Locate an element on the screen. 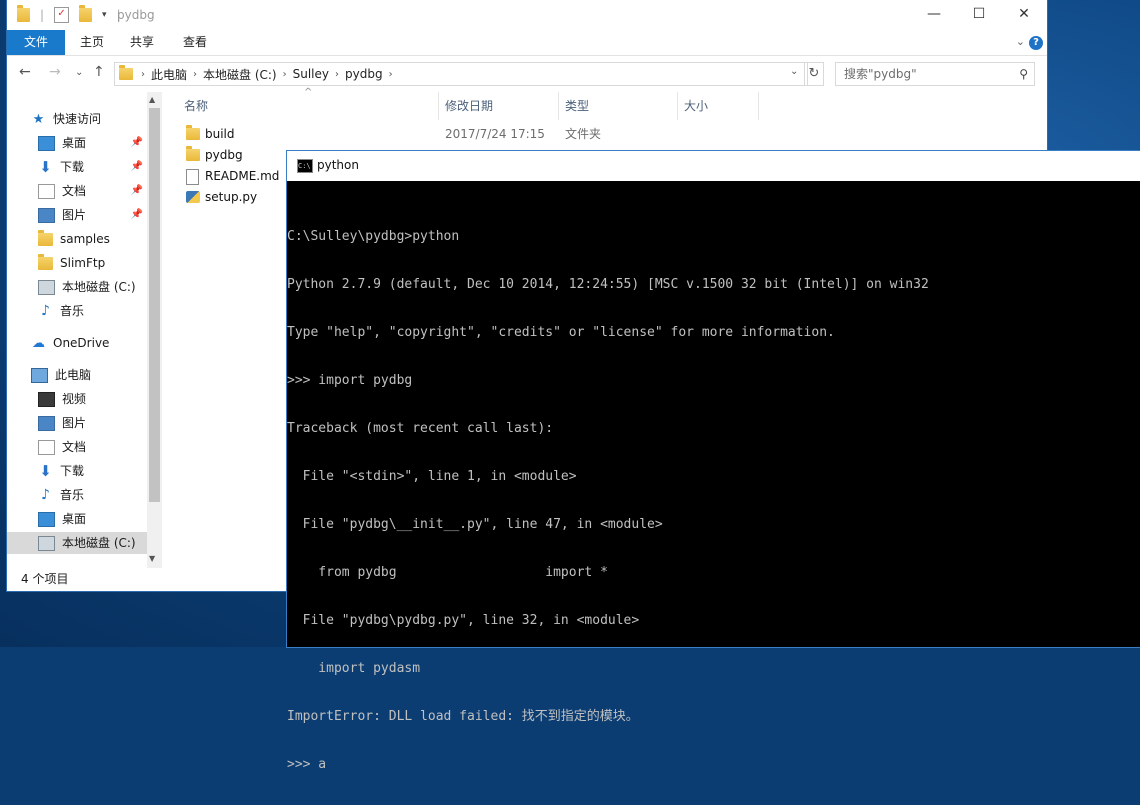  sidebar-item-samples: samples is located at coordinates (77, 239).